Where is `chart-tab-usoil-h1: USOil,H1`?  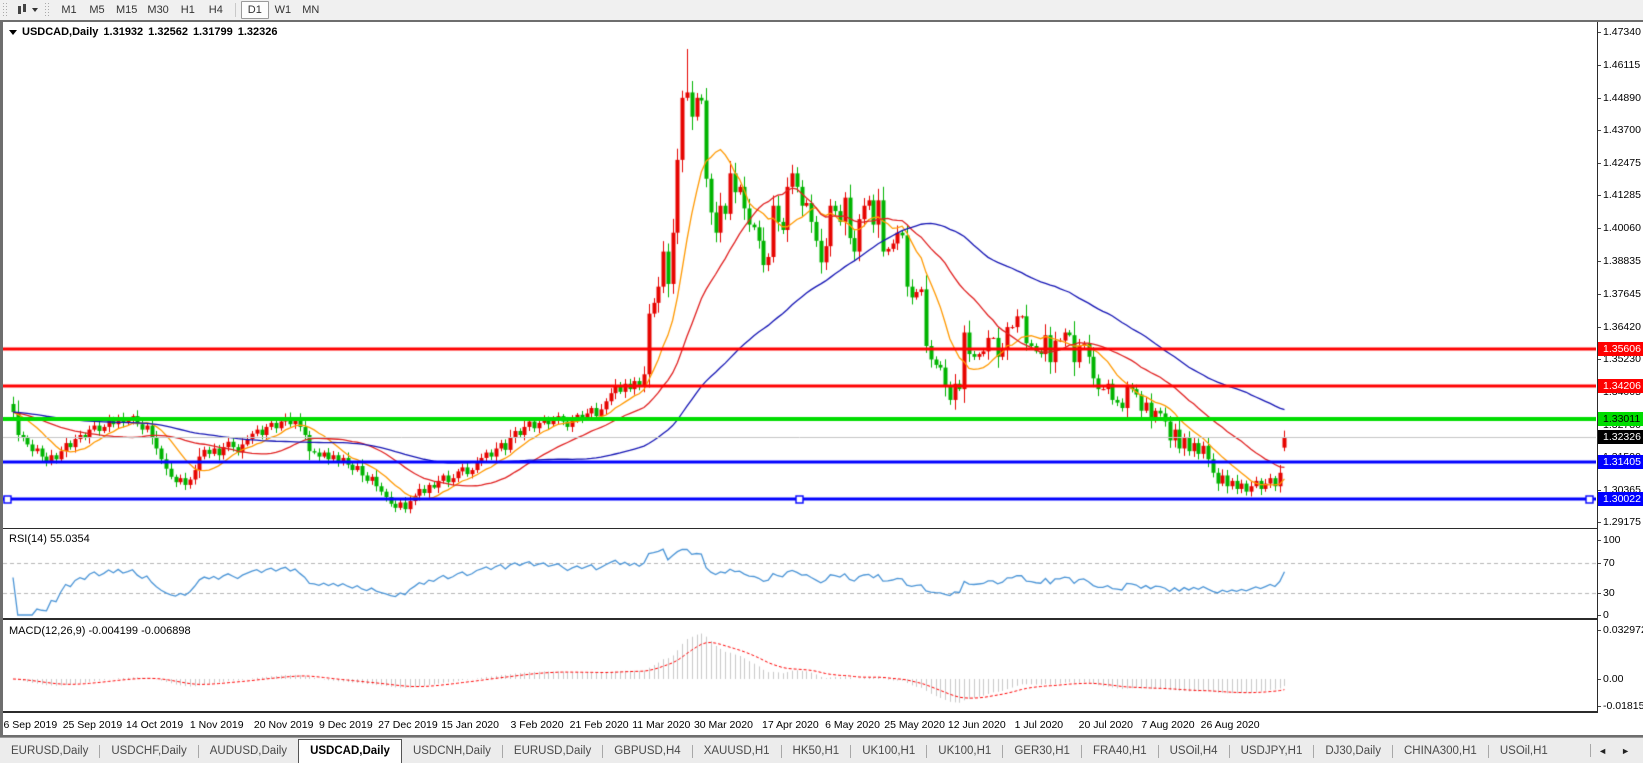 chart-tab-usoil-h1: USOil,H1 is located at coordinates (1524, 751).